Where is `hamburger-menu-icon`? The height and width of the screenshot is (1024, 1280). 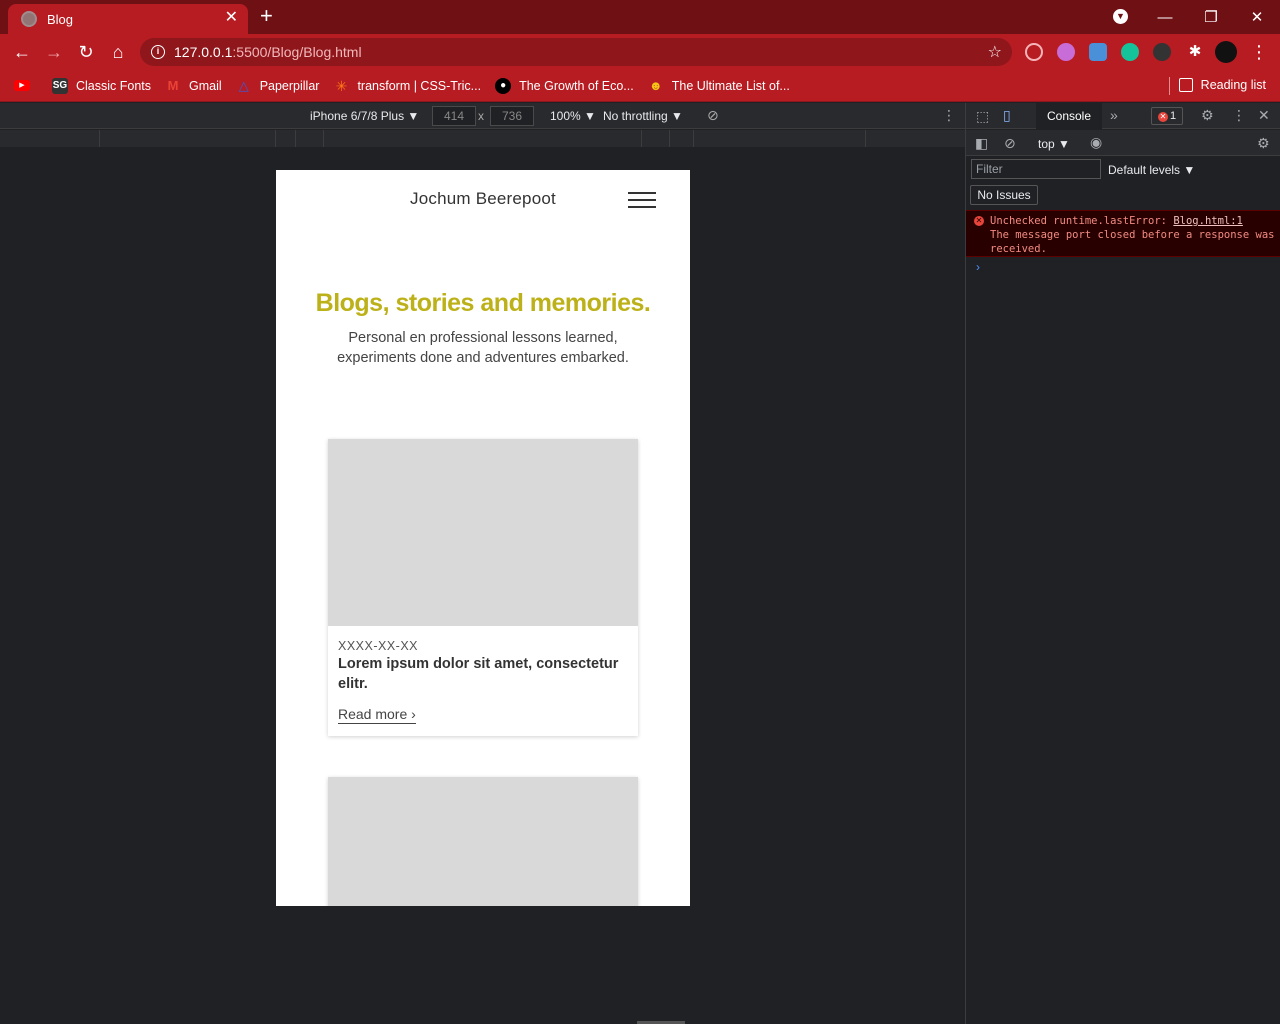
hamburger-menu-icon is located at coordinates (642, 201).